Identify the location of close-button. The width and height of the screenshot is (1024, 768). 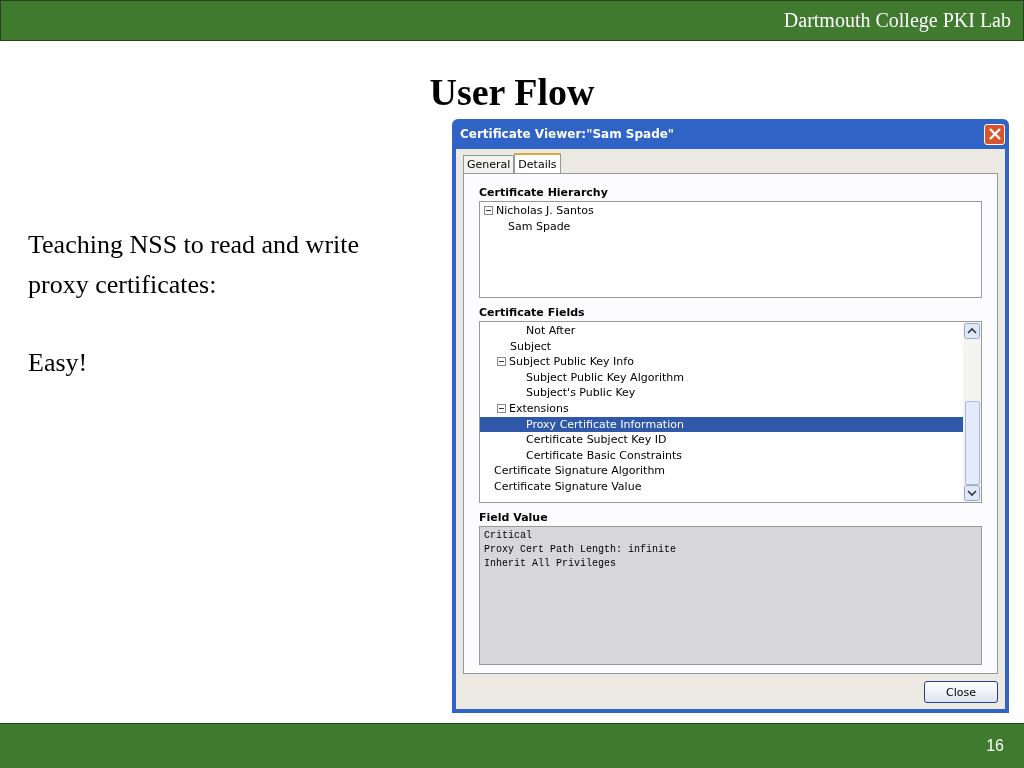
(994, 134).